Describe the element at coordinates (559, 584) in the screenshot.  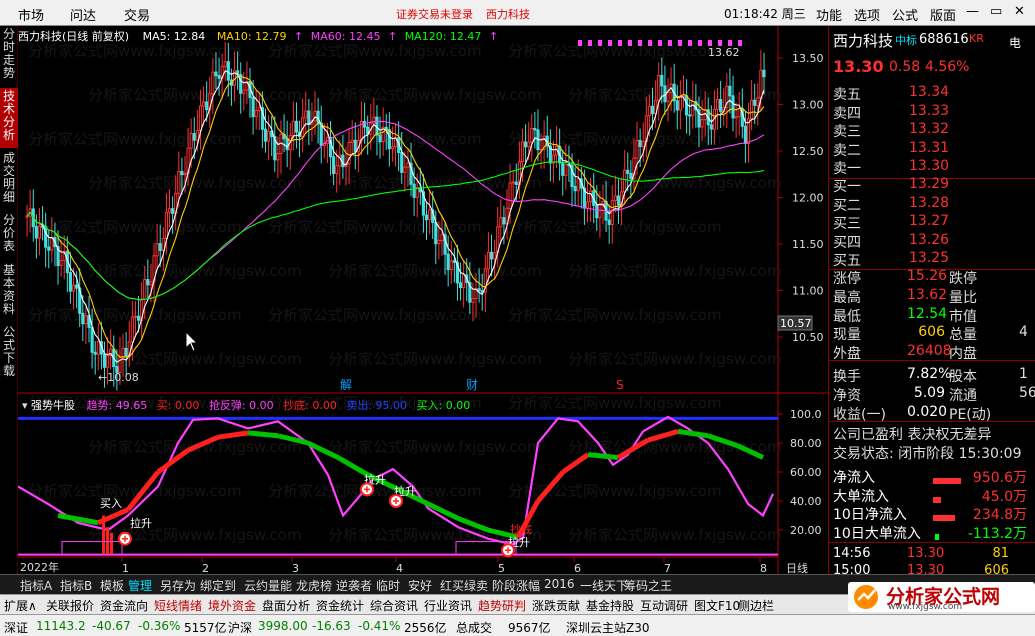
I see `indicator-tab: 2016` at that location.